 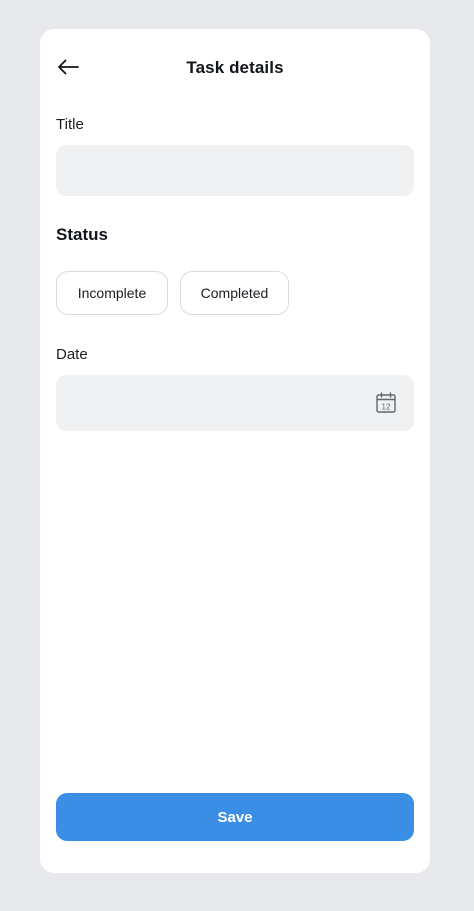 What do you see at coordinates (72, 354) in the screenshot?
I see `date-label: Date` at bounding box center [72, 354].